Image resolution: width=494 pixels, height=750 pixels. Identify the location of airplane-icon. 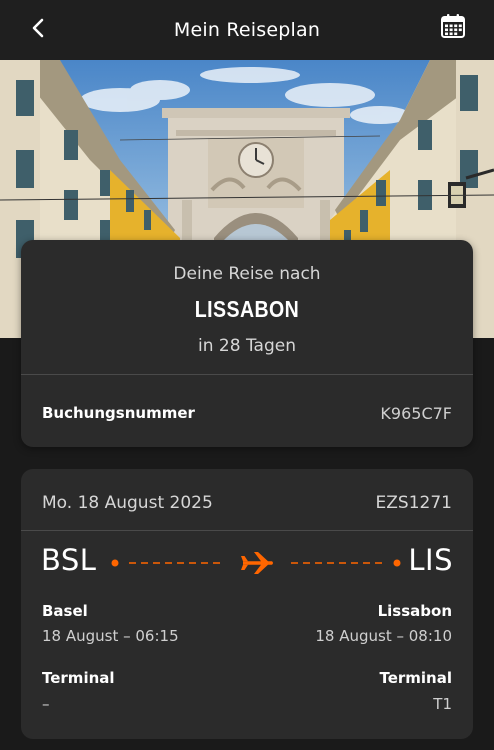
(257, 563).